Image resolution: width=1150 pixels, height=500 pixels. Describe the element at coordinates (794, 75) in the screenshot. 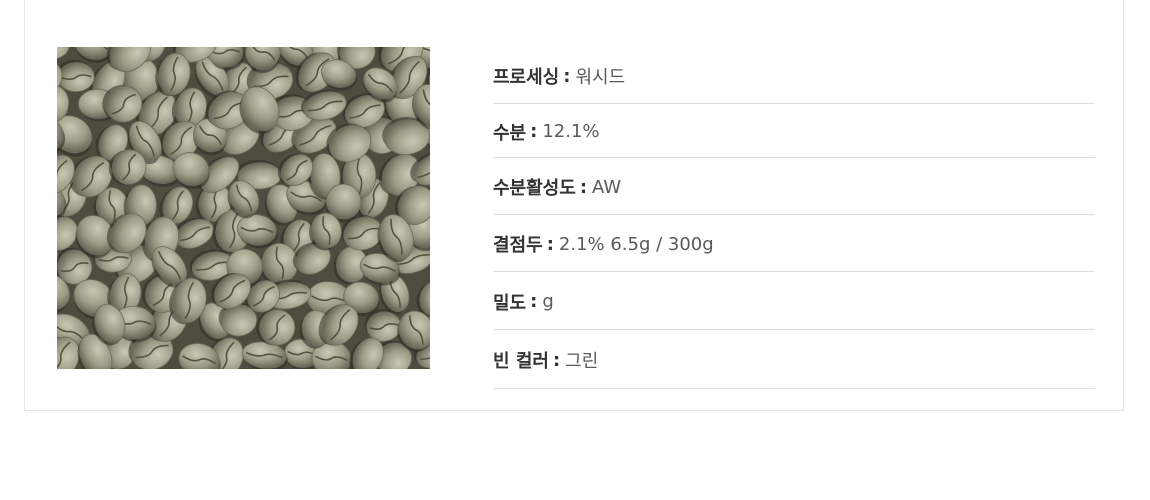

I see `spec-row-processing: 프로세싱 : 워시드` at that location.